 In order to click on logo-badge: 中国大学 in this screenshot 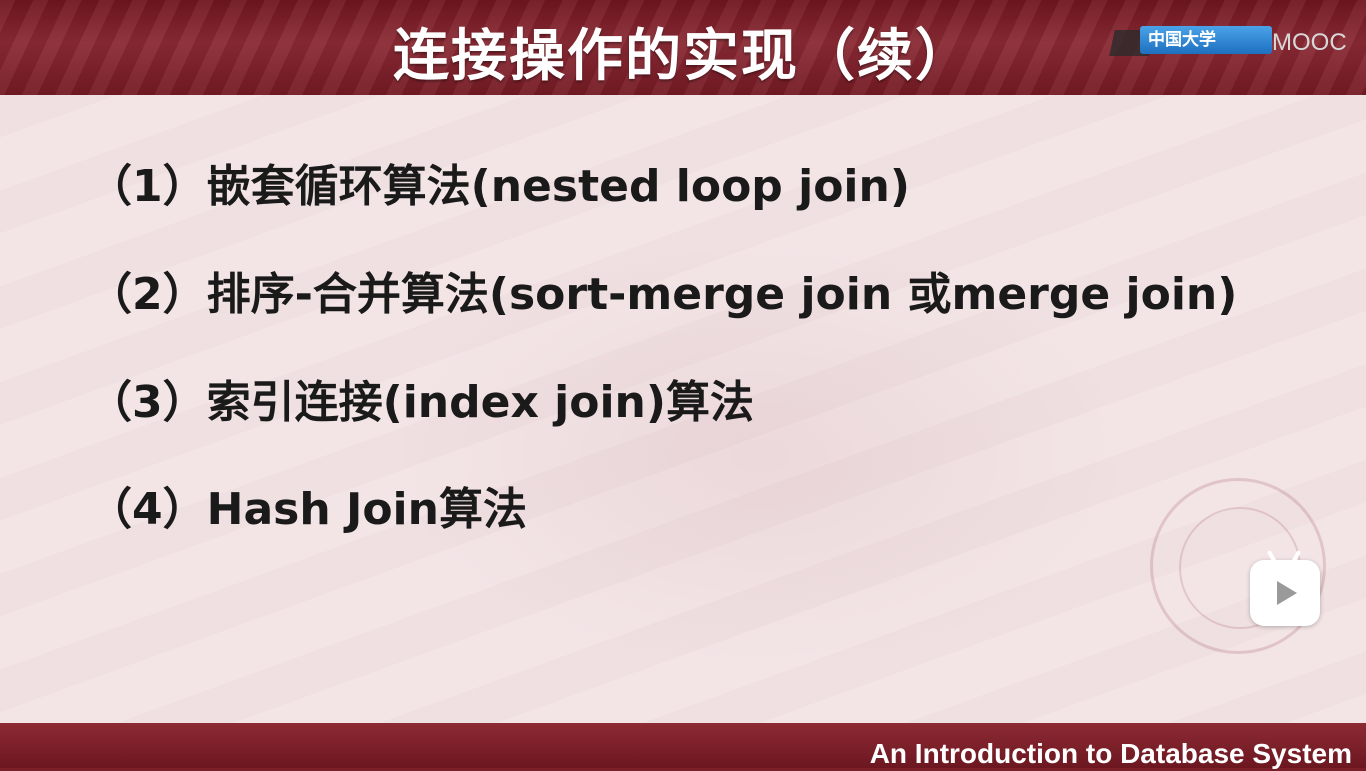, I will do `click(1206, 40)`.